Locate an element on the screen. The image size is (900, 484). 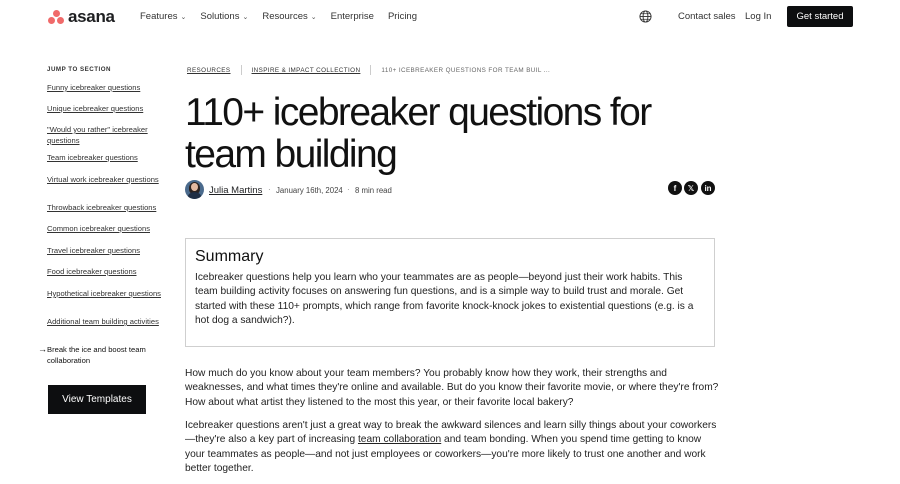
toc-link-unique: Unique icebreaker questions is located at coordinates (108, 108).